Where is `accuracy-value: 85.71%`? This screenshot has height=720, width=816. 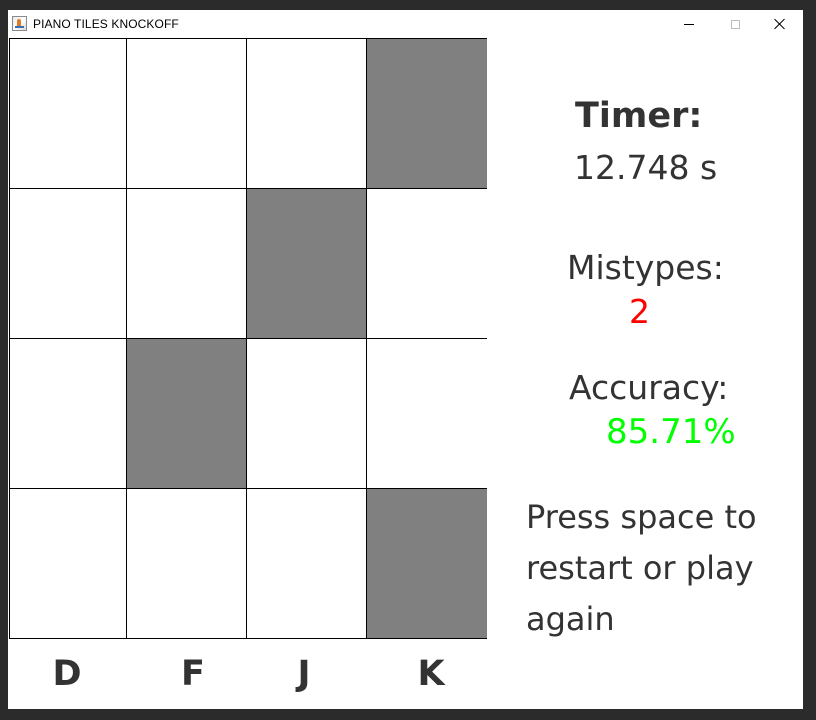
accuracy-value: 85.71% is located at coordinates (671, 432).